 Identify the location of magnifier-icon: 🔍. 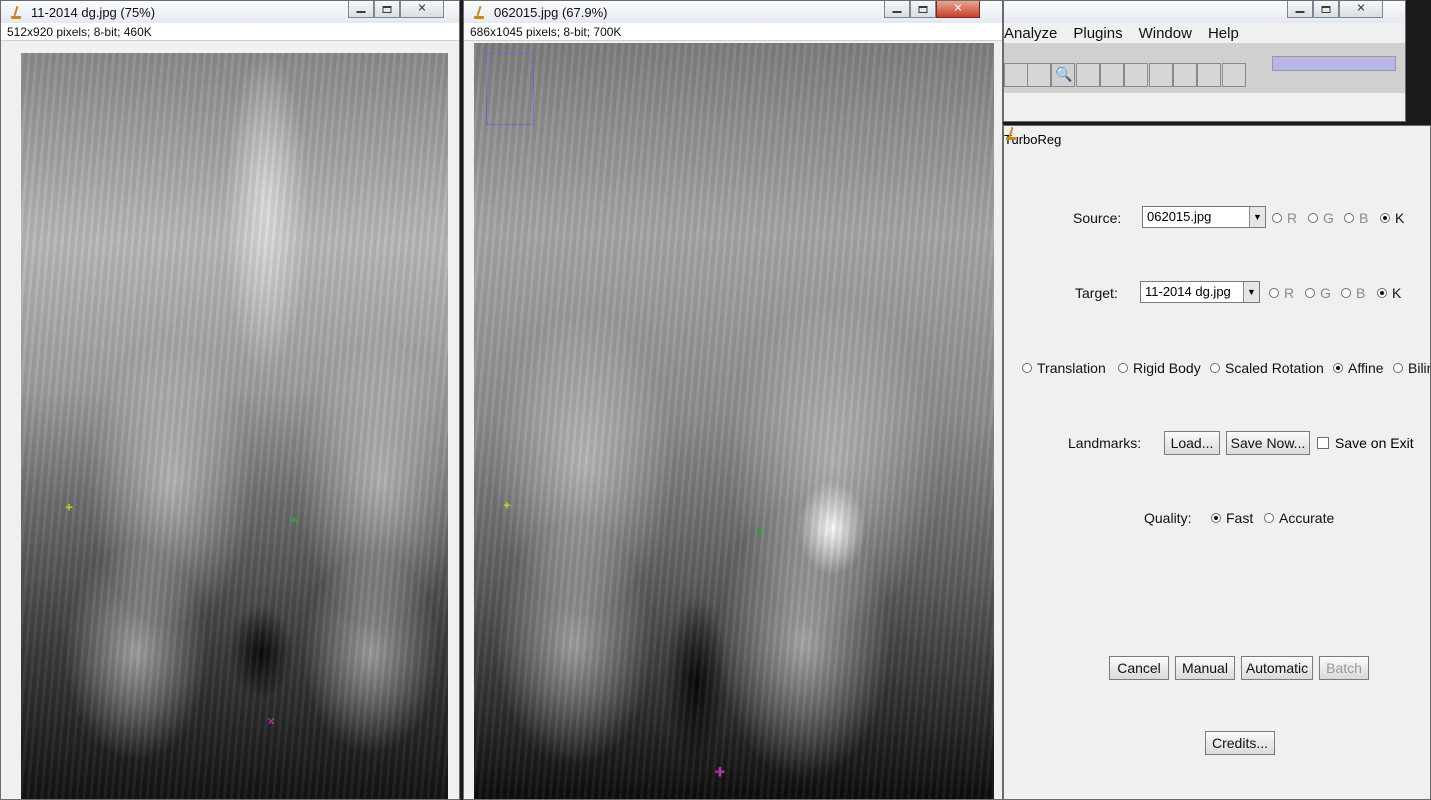
(1064, 74).